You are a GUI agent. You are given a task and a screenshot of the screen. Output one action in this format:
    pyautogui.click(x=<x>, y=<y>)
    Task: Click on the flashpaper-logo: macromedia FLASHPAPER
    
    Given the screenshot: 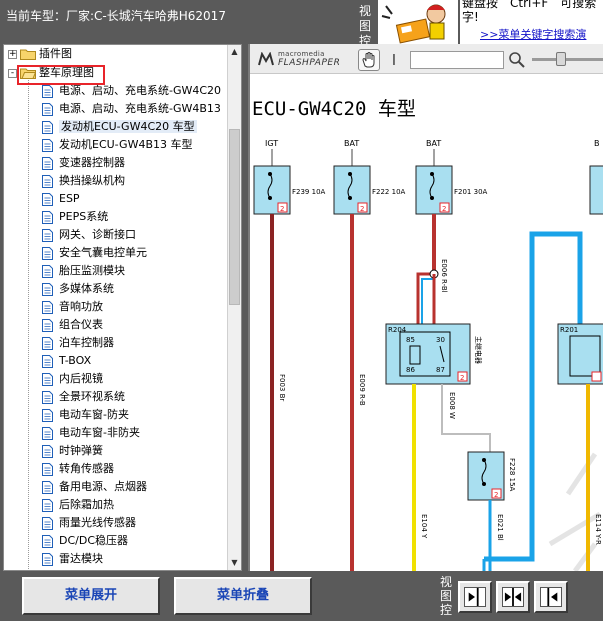 What is the action you would take?
    pyautogui.click(x=303, y=60)
    